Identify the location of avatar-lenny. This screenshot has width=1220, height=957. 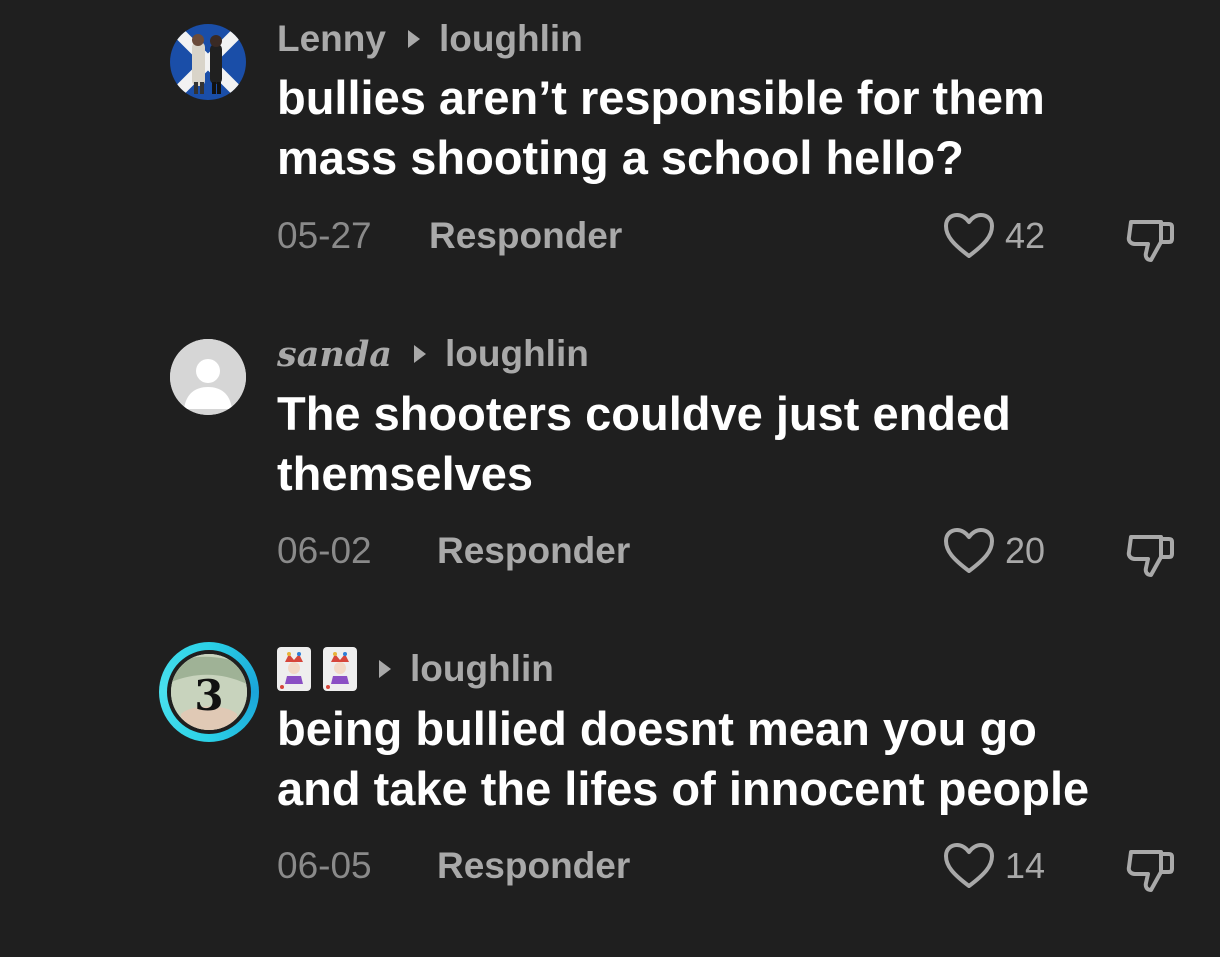
(208, 62).